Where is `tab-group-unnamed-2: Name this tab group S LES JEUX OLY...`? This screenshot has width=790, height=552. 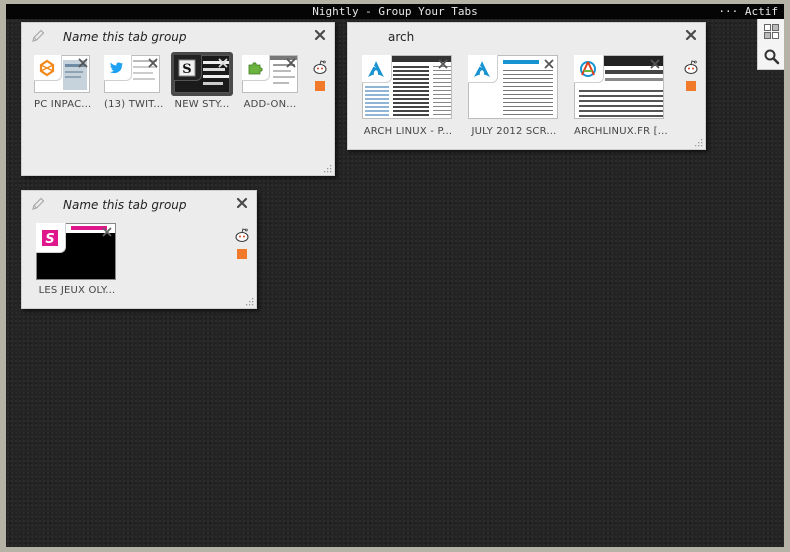 tab-group-unnamed-2: Name this tab group S LES JEUX OLY... is located at coordinates (139, 249).